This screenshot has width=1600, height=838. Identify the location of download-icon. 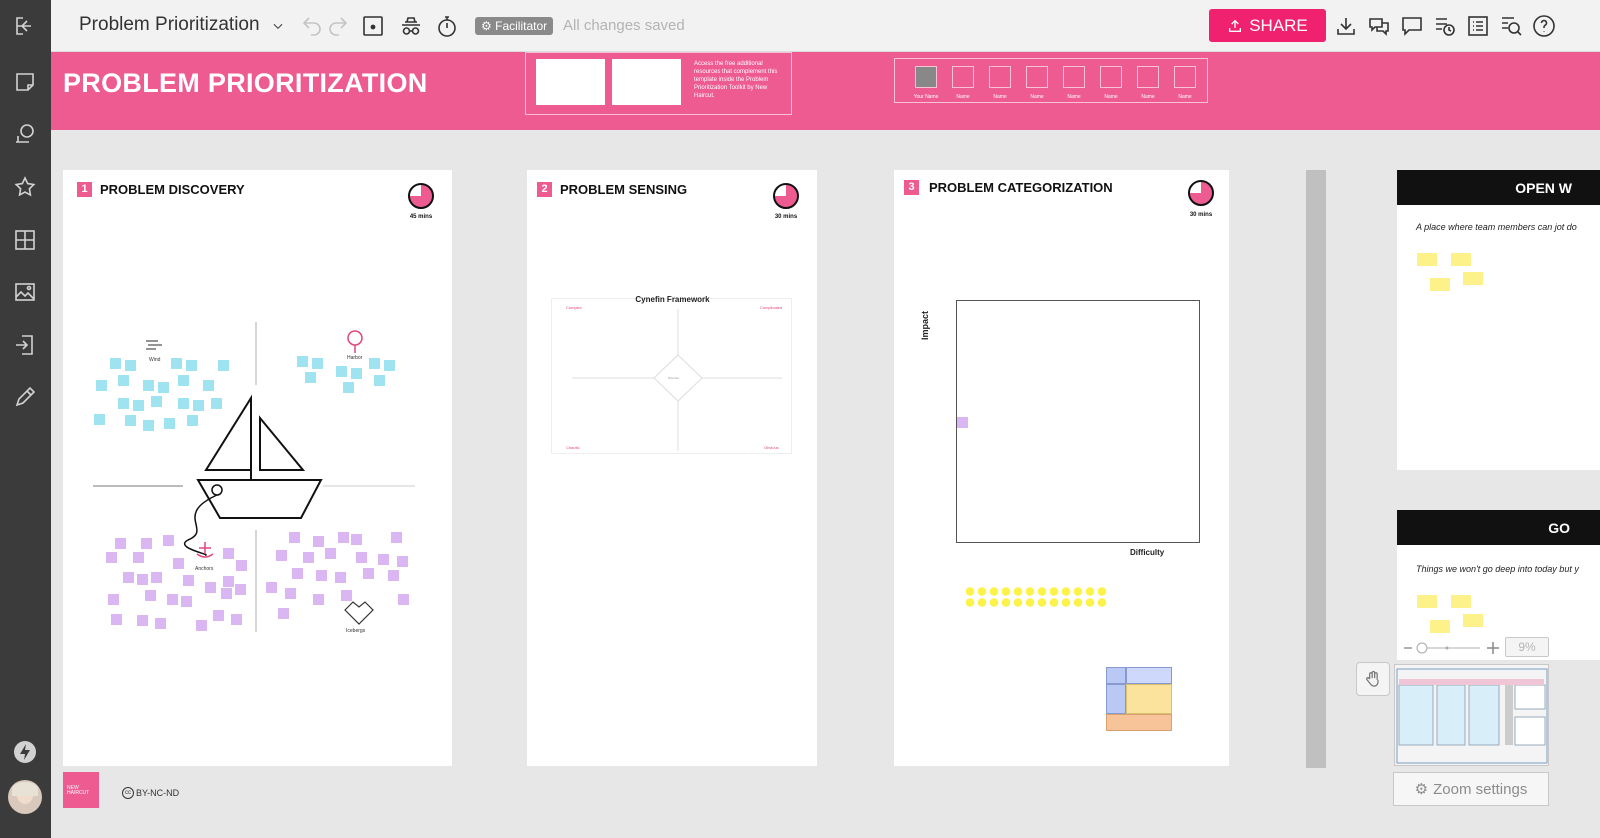
(1346, 26).